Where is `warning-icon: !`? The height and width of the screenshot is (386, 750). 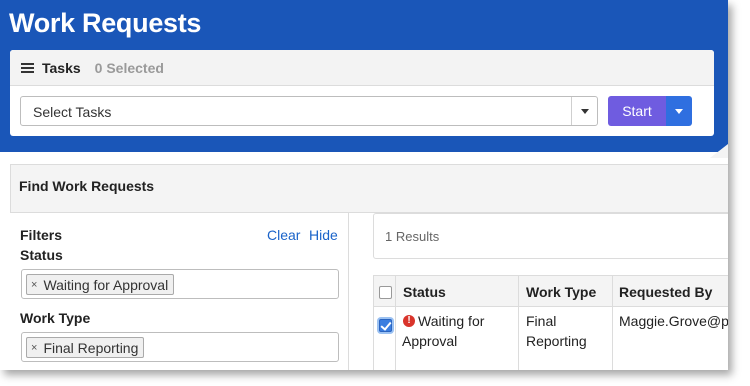 warning-icon: ! is located at coordinates (409, 321).